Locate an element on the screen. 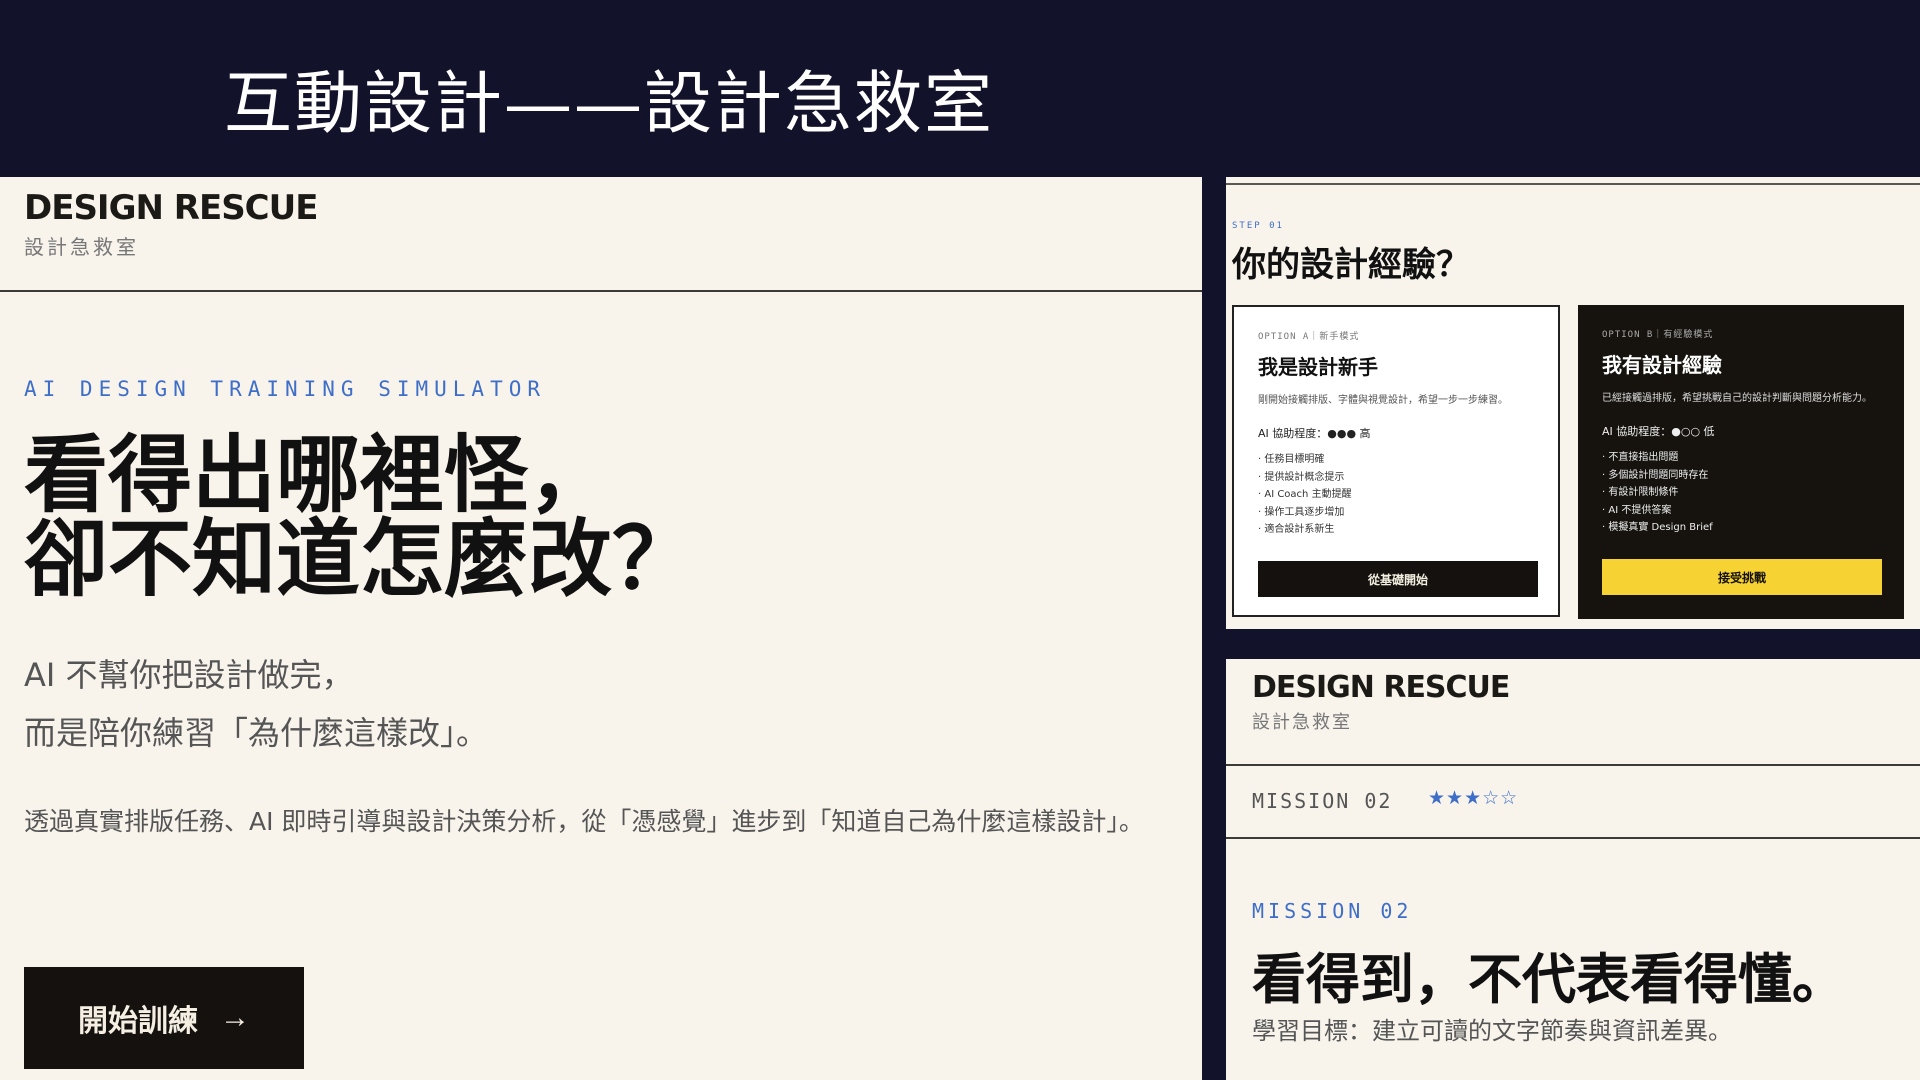 Image resolution: width=1920 pixels, height=1080 pixels. option-title: 我有設計經驗 is located at coordinates (1662, 365).